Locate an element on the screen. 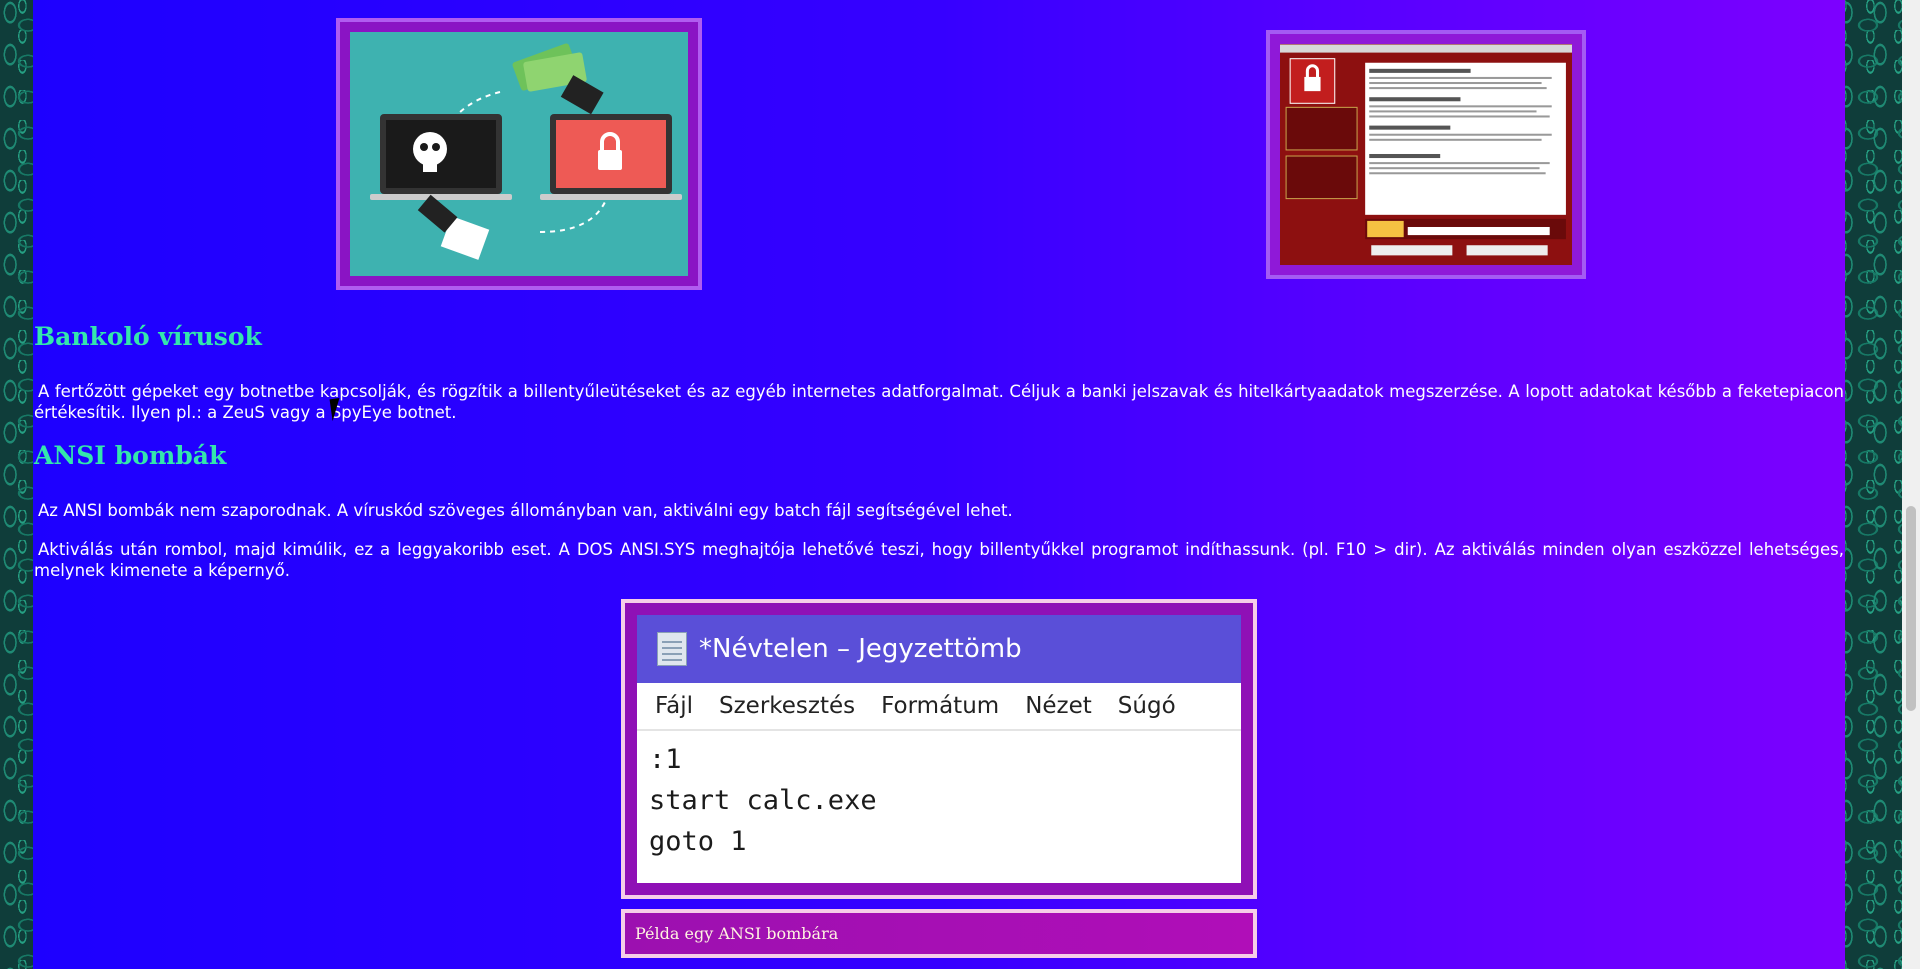 Image resolution: width=1920 pixels, height=969 pixels. notepad-line: start calc.exe is located at coordinates (763, 800).